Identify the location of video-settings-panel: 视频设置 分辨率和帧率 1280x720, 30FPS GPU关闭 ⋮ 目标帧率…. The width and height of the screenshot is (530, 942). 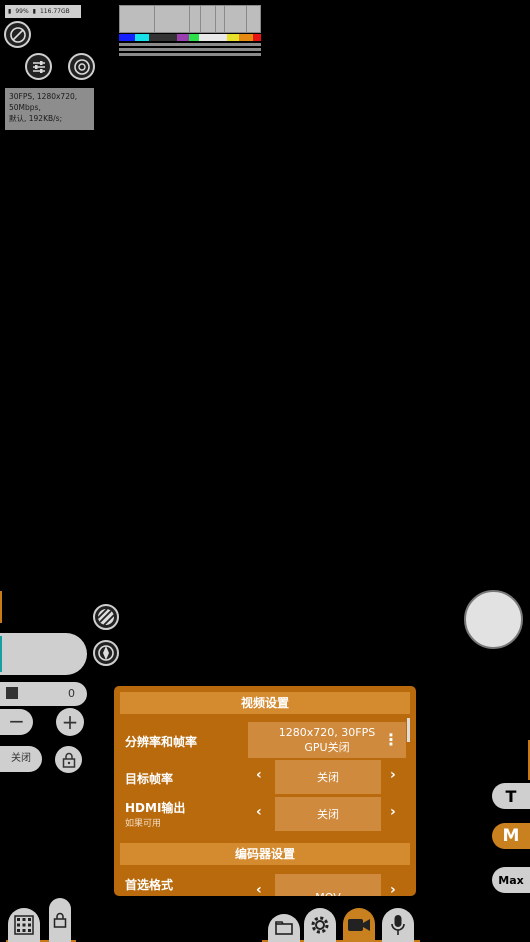
(265, 791).